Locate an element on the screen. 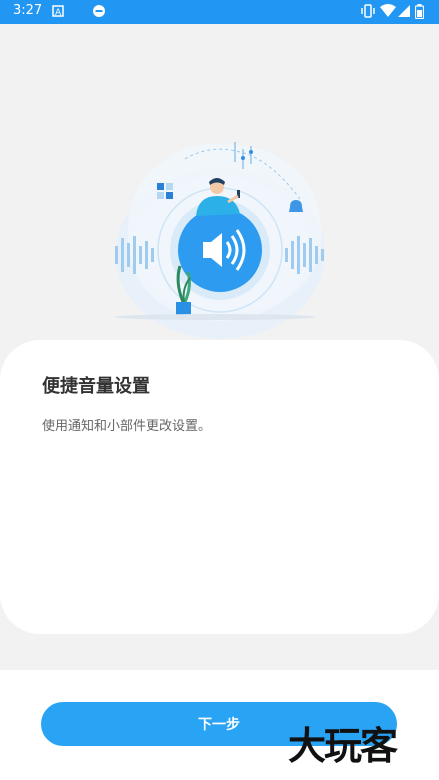  page-description: 使用通知和小部件更改设置。 is located at coordinates (127, 426).